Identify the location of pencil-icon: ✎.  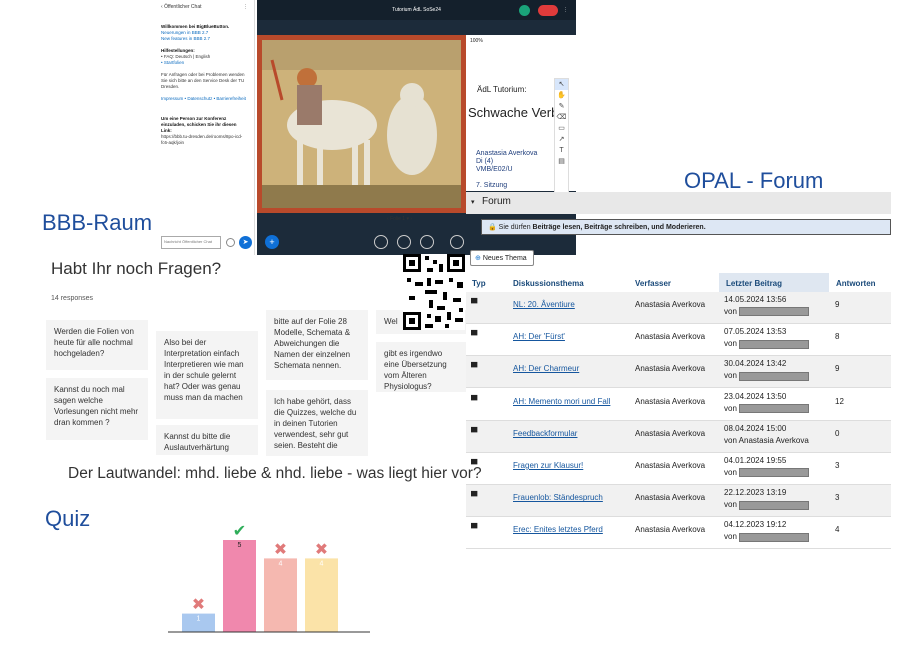
(561, 106).